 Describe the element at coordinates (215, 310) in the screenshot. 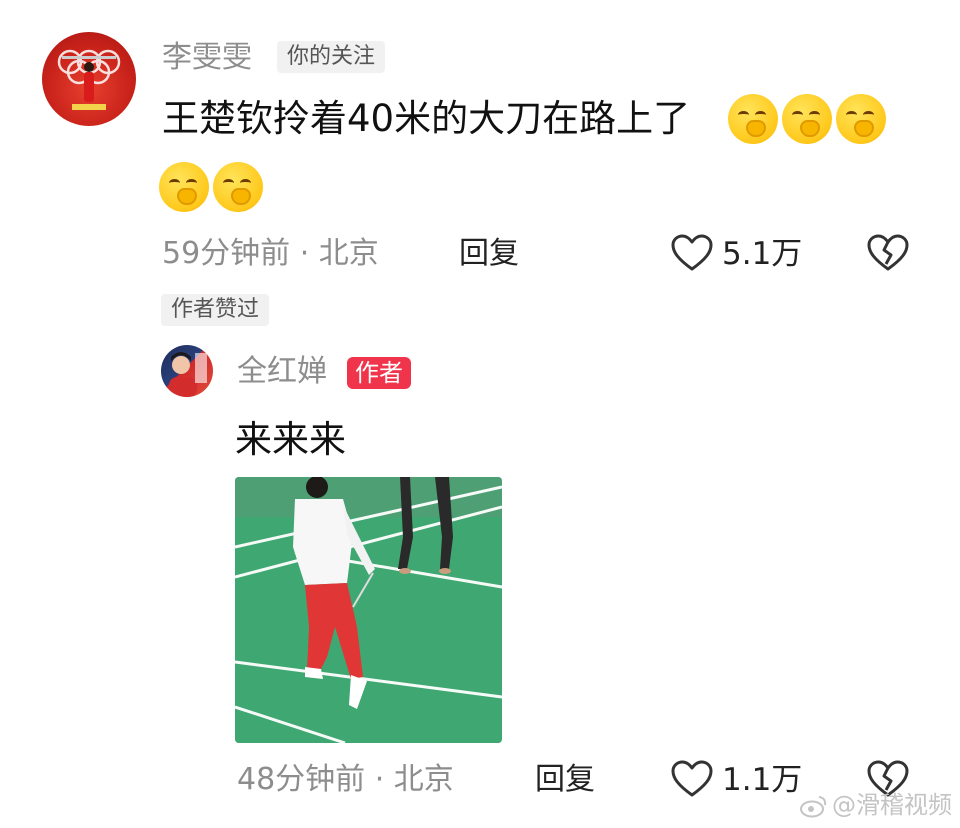

I see `author-liked-tag: 作者赞过` at that location.